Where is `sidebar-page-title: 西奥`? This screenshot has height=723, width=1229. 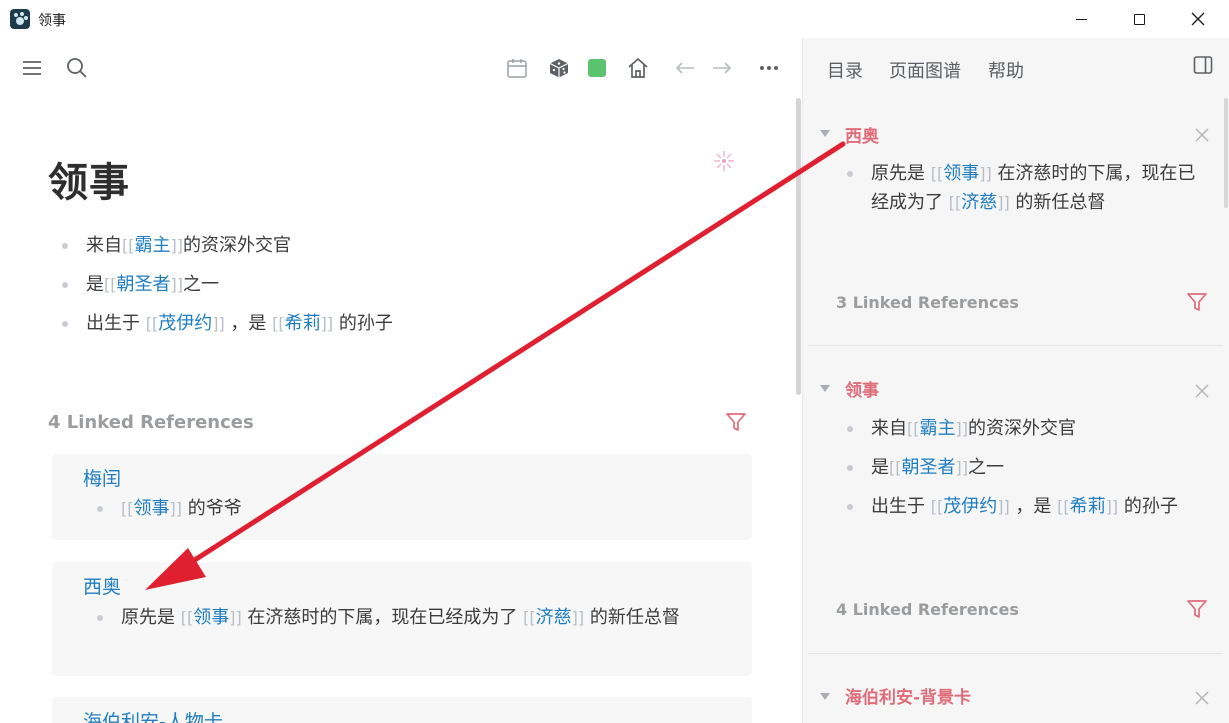
sidebar-page-title: 西奥 is located at coordinates (862, 134).